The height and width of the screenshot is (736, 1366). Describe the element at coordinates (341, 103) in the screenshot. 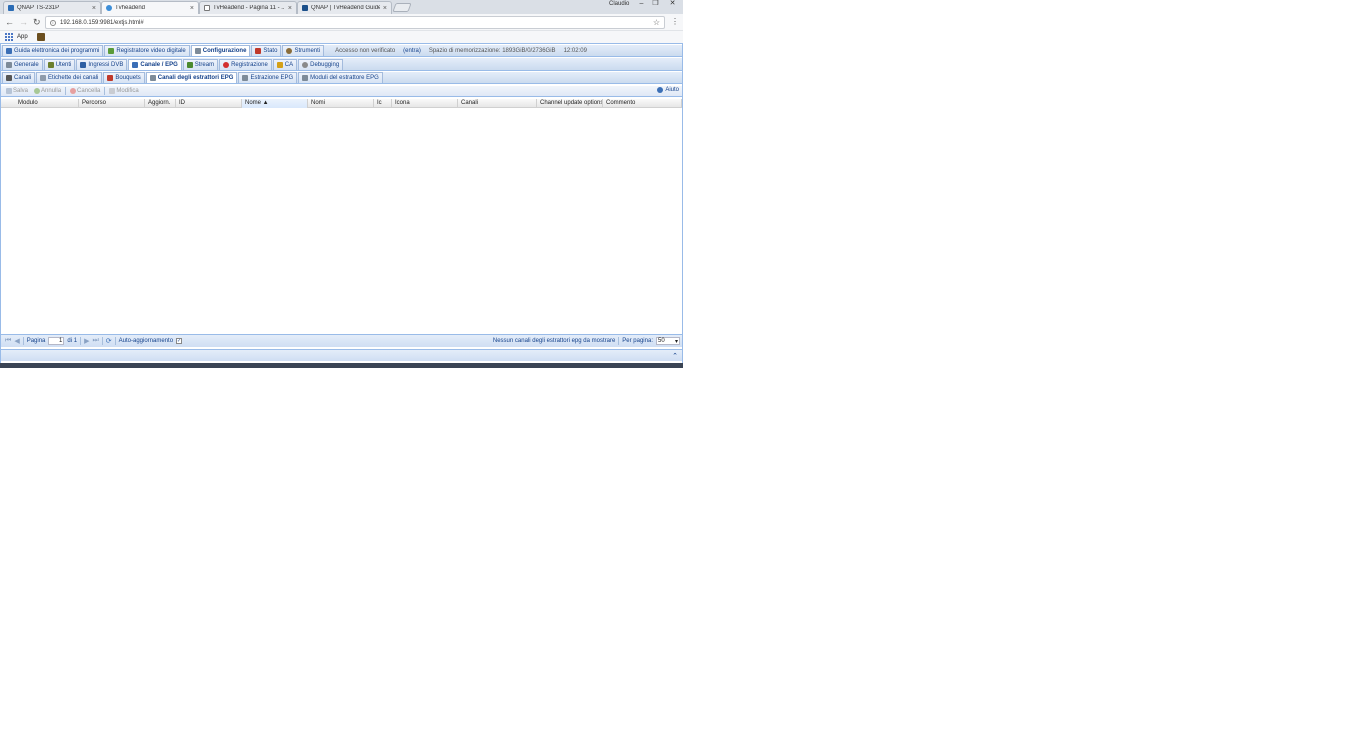

I see `column-header: Nomi` at that location.